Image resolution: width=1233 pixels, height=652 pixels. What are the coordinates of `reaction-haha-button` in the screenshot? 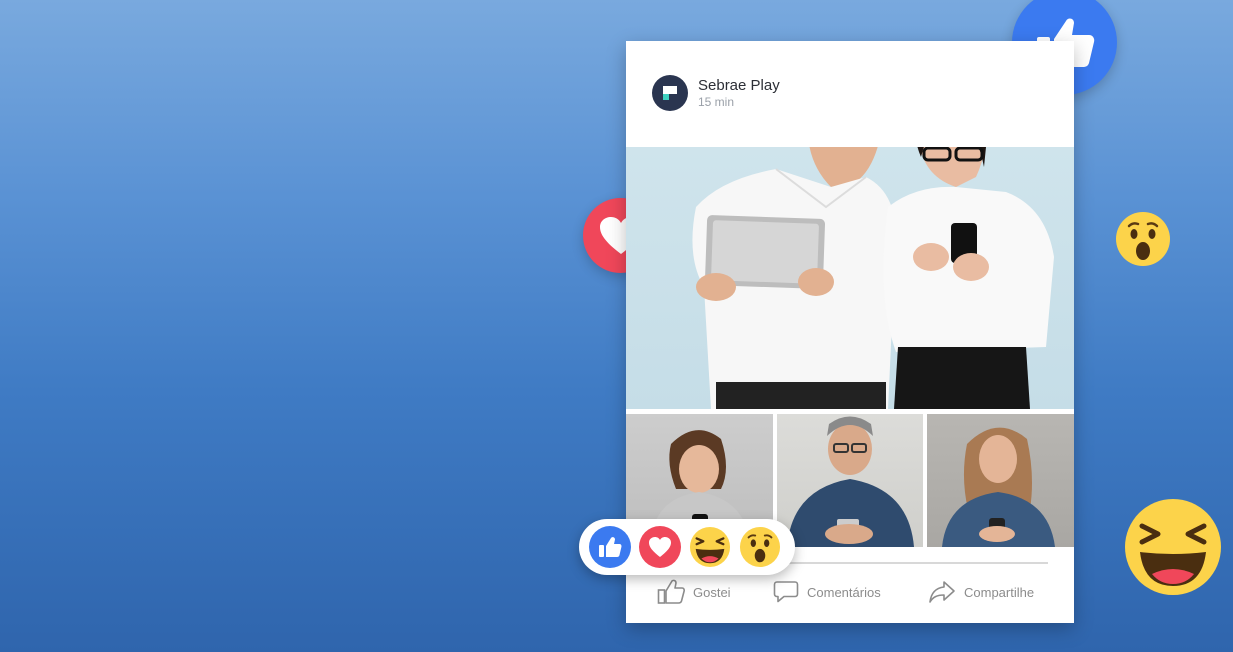 It's located at (710, 547).